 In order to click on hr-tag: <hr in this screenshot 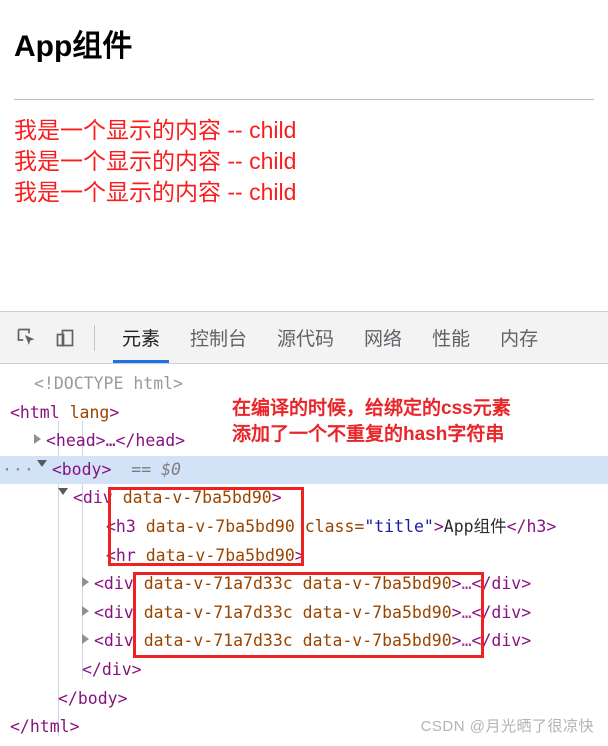, I will do `click(121, 555)`.